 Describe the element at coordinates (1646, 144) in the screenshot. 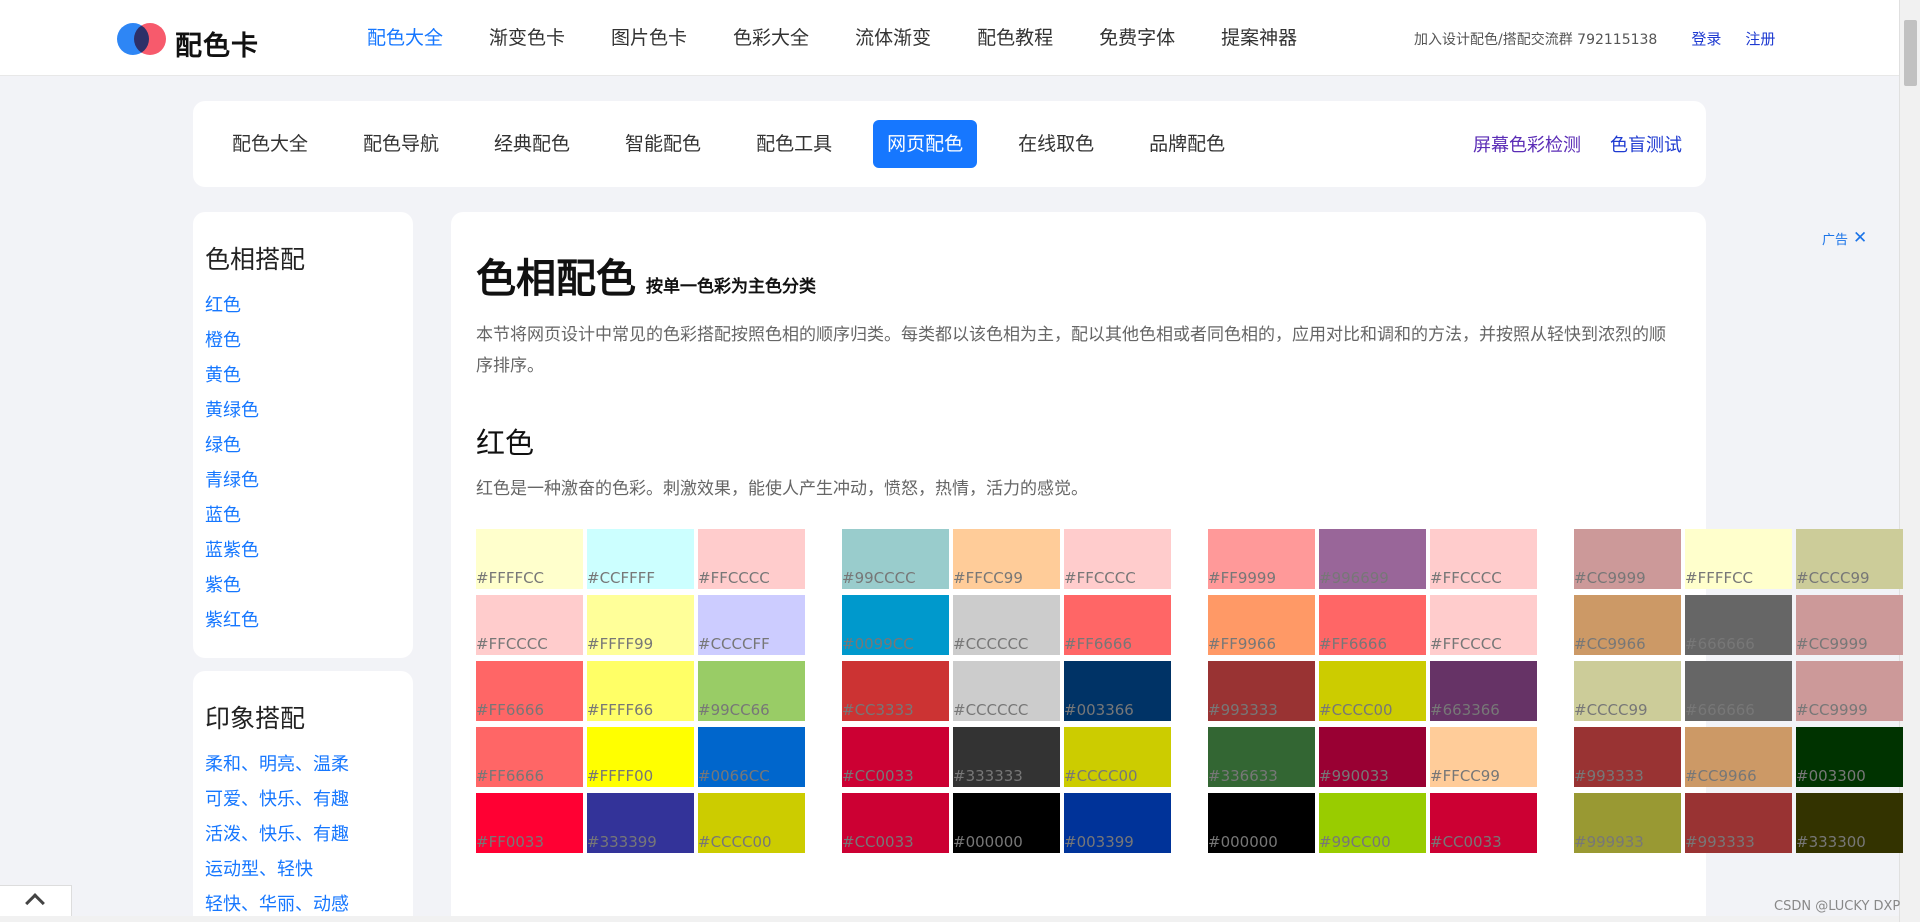

I see `colorblind-test-link: 色盲测试` at that location.